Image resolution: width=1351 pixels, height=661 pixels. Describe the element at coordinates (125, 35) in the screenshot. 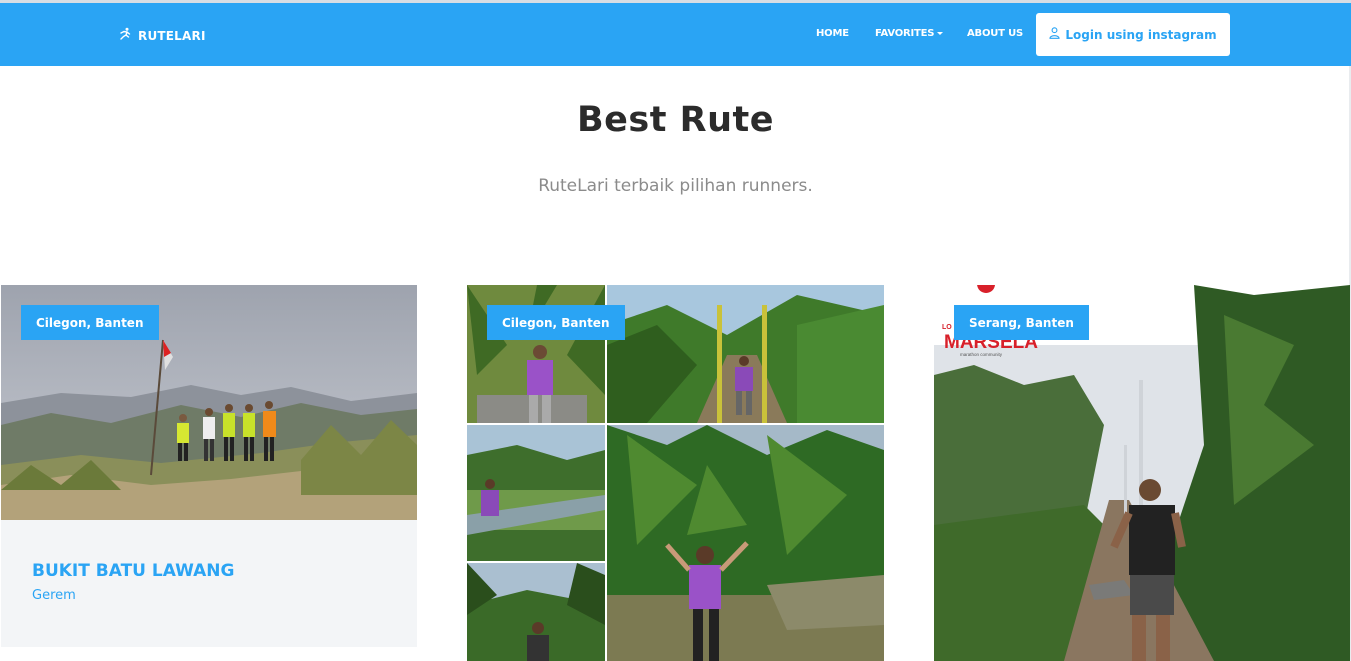

I see `running-icon` at that location.